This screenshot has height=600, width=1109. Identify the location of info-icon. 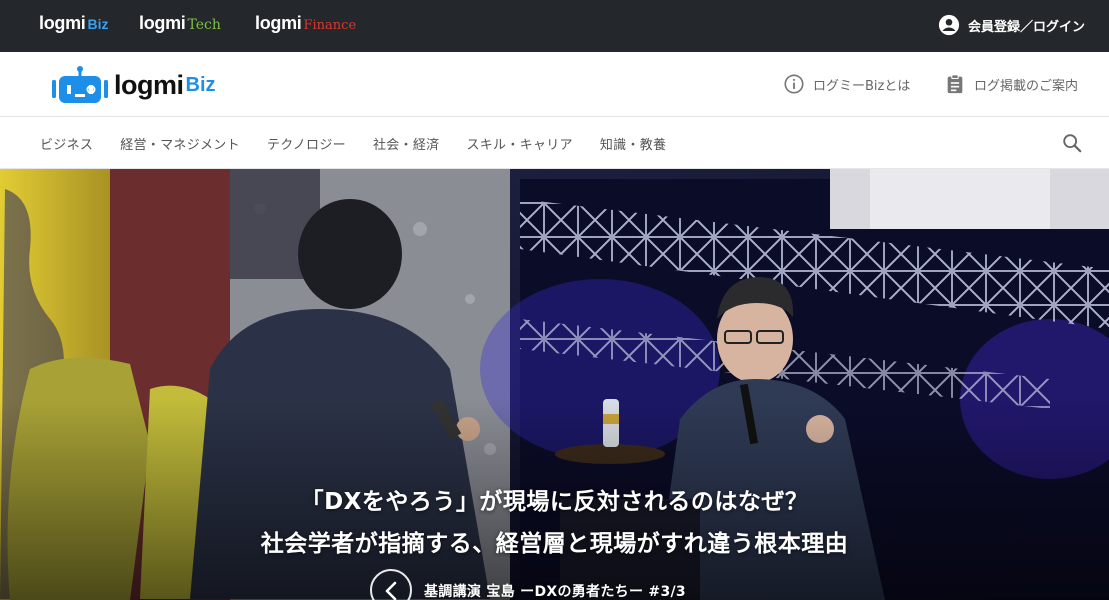
(794, 84).